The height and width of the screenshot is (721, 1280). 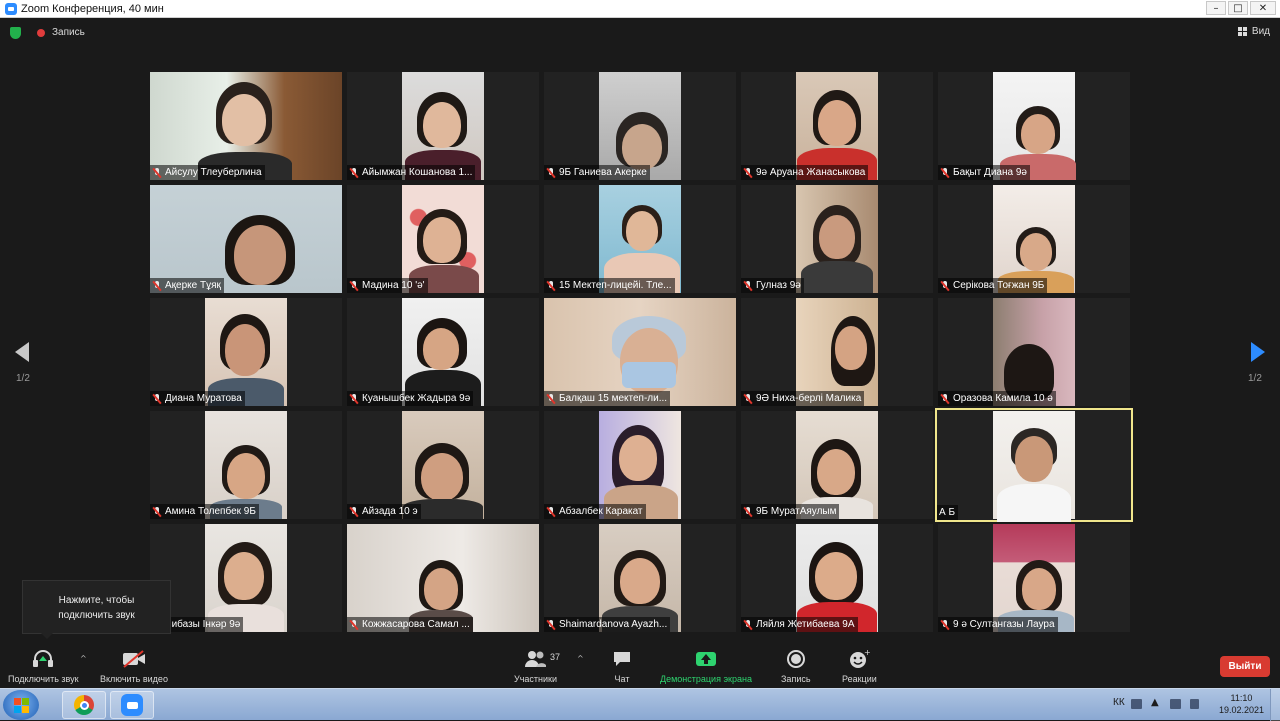 I want to click on participants-options-caret-icon: ^, so click(x=580, y=658).